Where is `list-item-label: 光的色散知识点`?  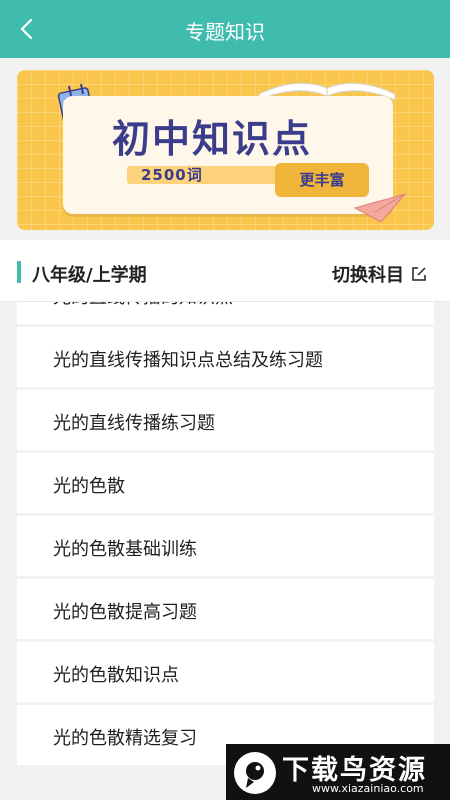 list-item-label: 光的色散知识点 is located at coordinates (116, 675).